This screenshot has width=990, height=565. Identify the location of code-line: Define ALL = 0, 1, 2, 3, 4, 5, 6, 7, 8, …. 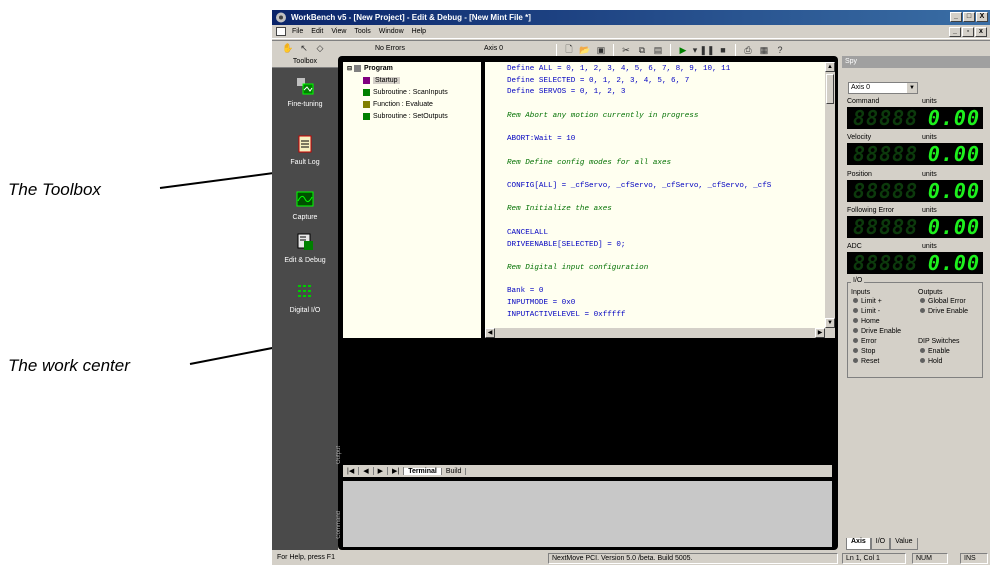
(619, 69).